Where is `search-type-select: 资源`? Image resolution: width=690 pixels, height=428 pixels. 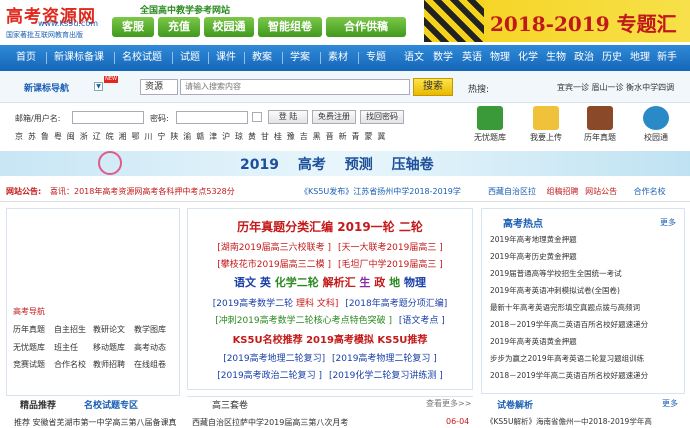
search-type-select: 资源 is located at coordinates (159, 87).